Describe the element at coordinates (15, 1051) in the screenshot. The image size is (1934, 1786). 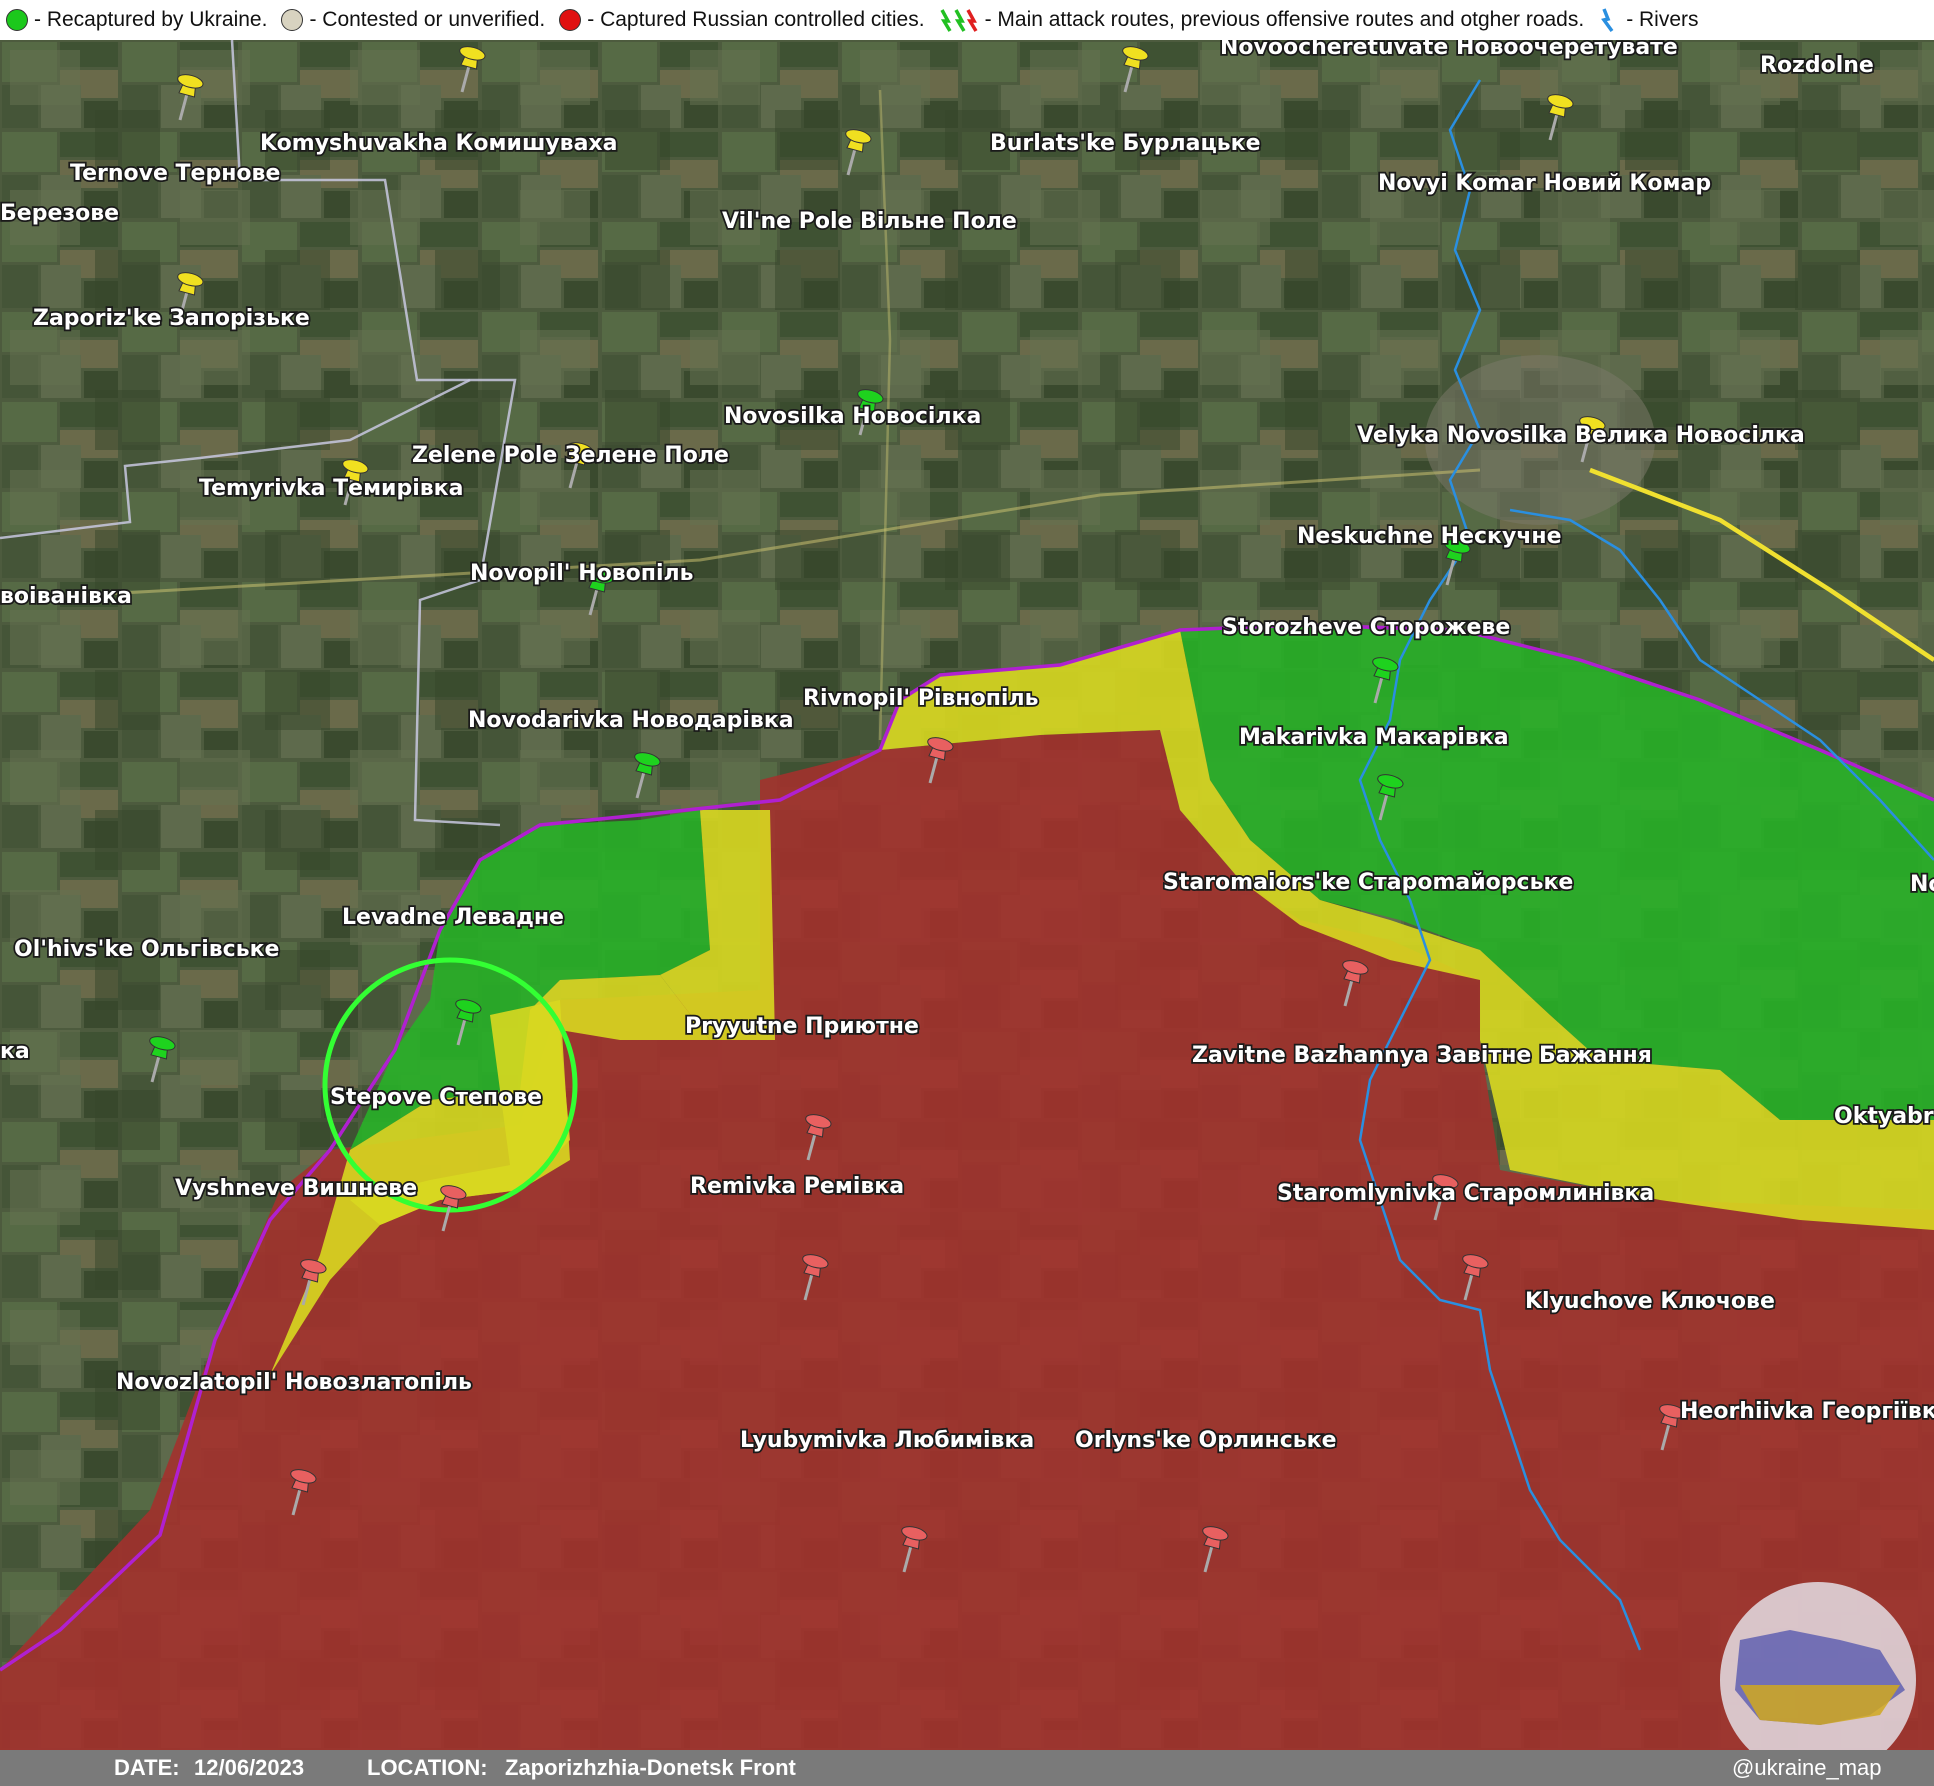
I see `place-label: ка` at that location.